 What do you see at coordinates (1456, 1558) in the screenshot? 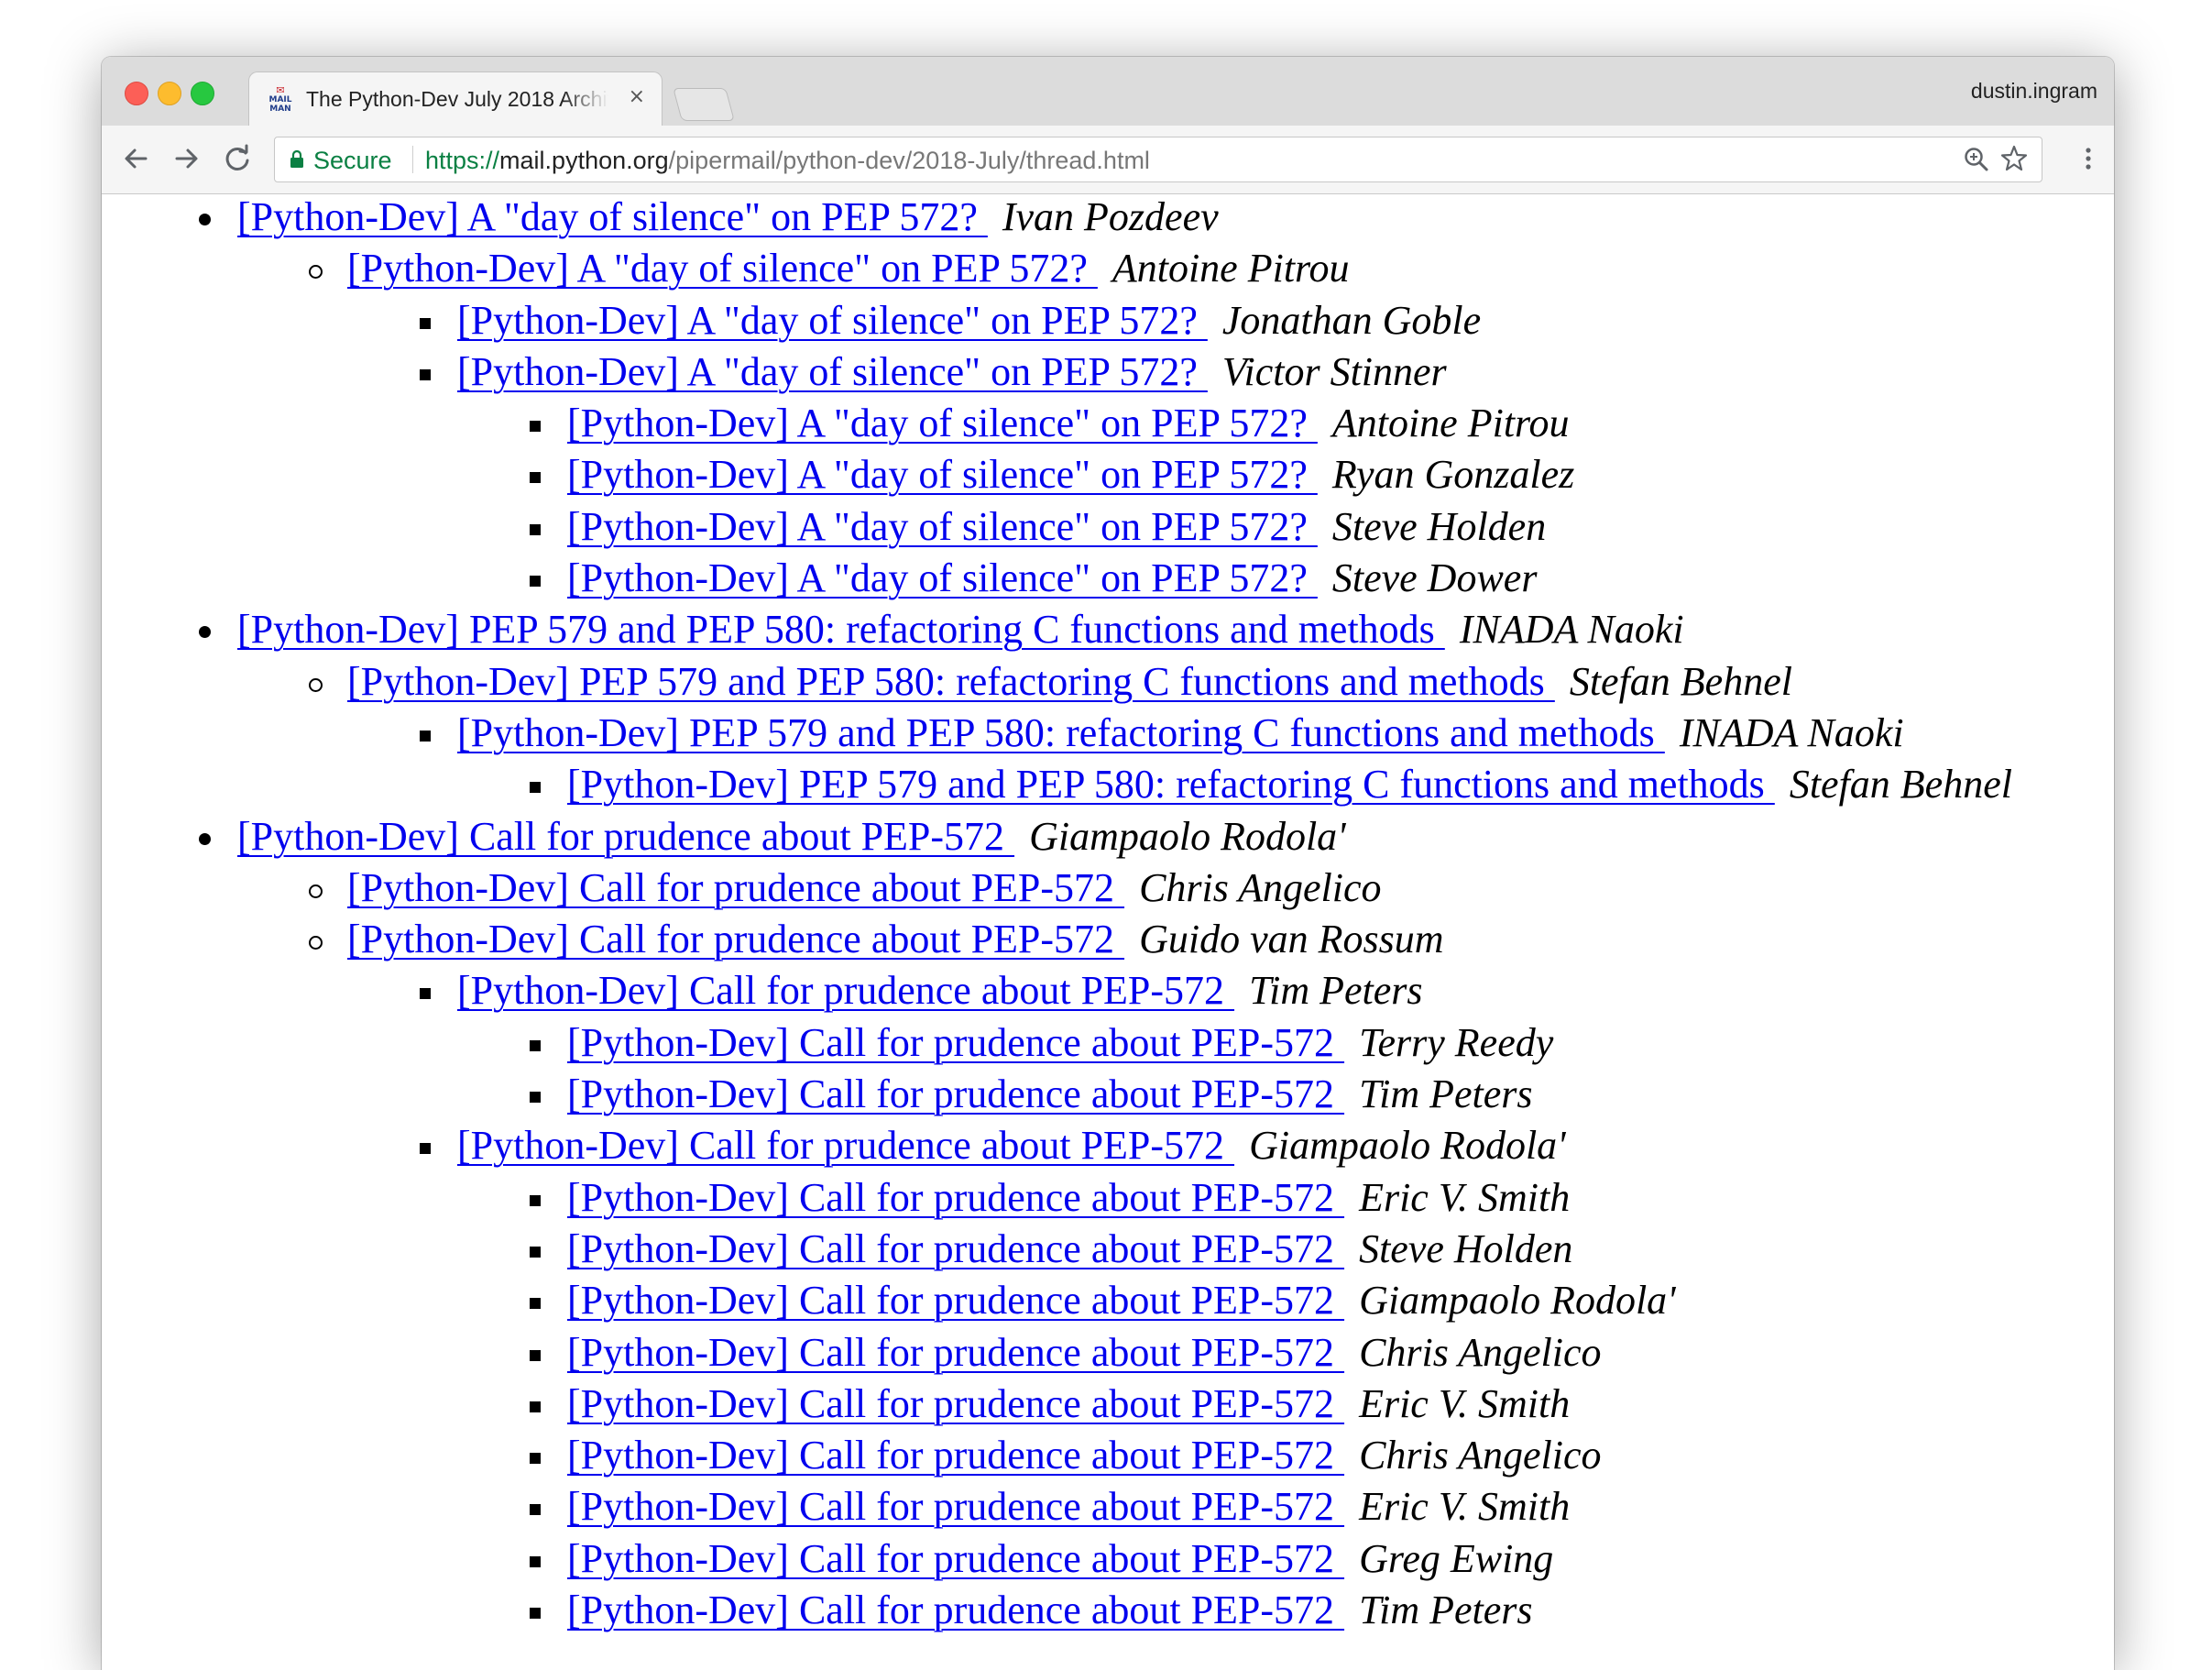
I see `thread-author: Greg Ewing` at bounding box center [1456, 1558].